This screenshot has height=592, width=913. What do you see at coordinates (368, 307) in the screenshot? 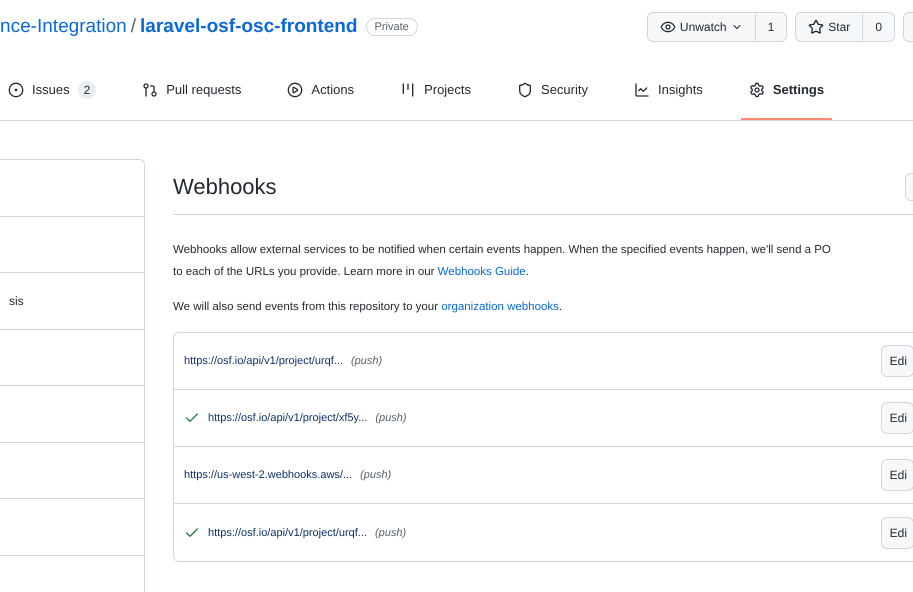
I see `org-text: We will also send events from this repository to your organization webhooks.` at bounding box center [368, 307].